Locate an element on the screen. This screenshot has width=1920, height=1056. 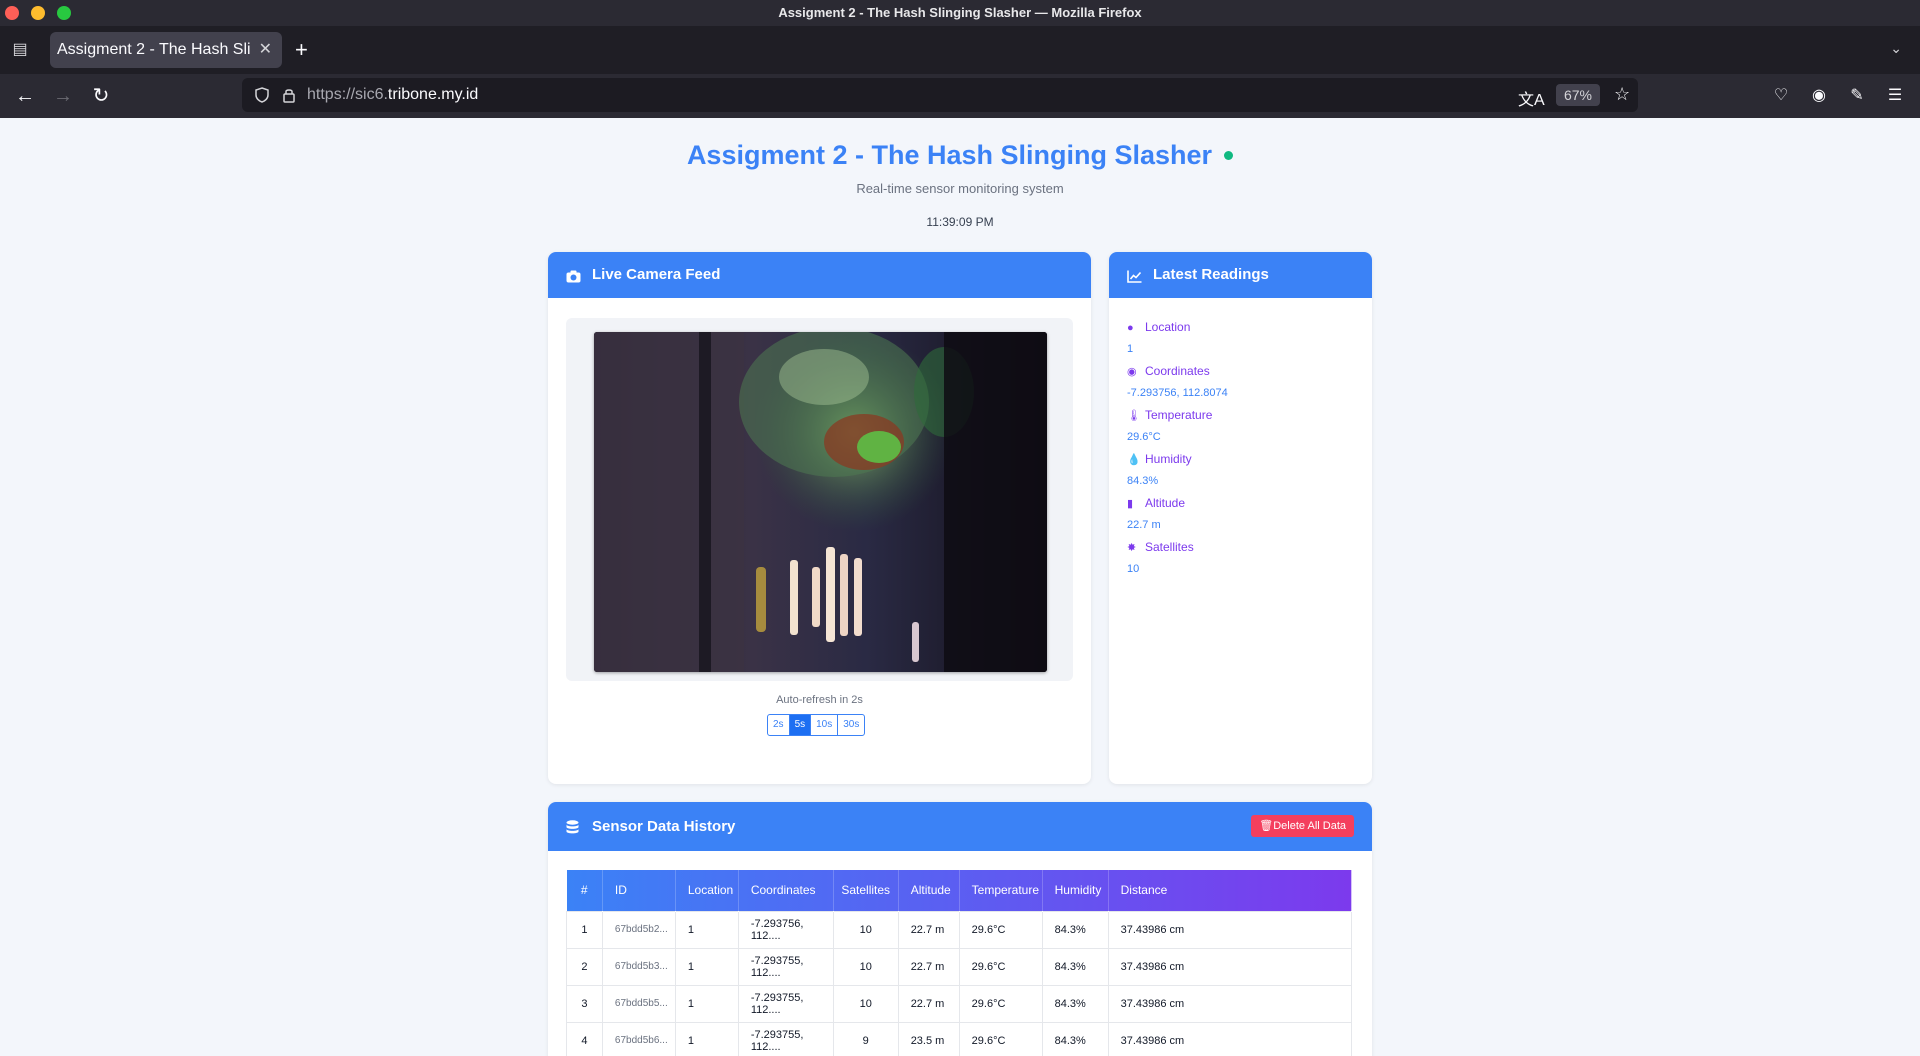
database-icon is located at coordinates (572, 826).